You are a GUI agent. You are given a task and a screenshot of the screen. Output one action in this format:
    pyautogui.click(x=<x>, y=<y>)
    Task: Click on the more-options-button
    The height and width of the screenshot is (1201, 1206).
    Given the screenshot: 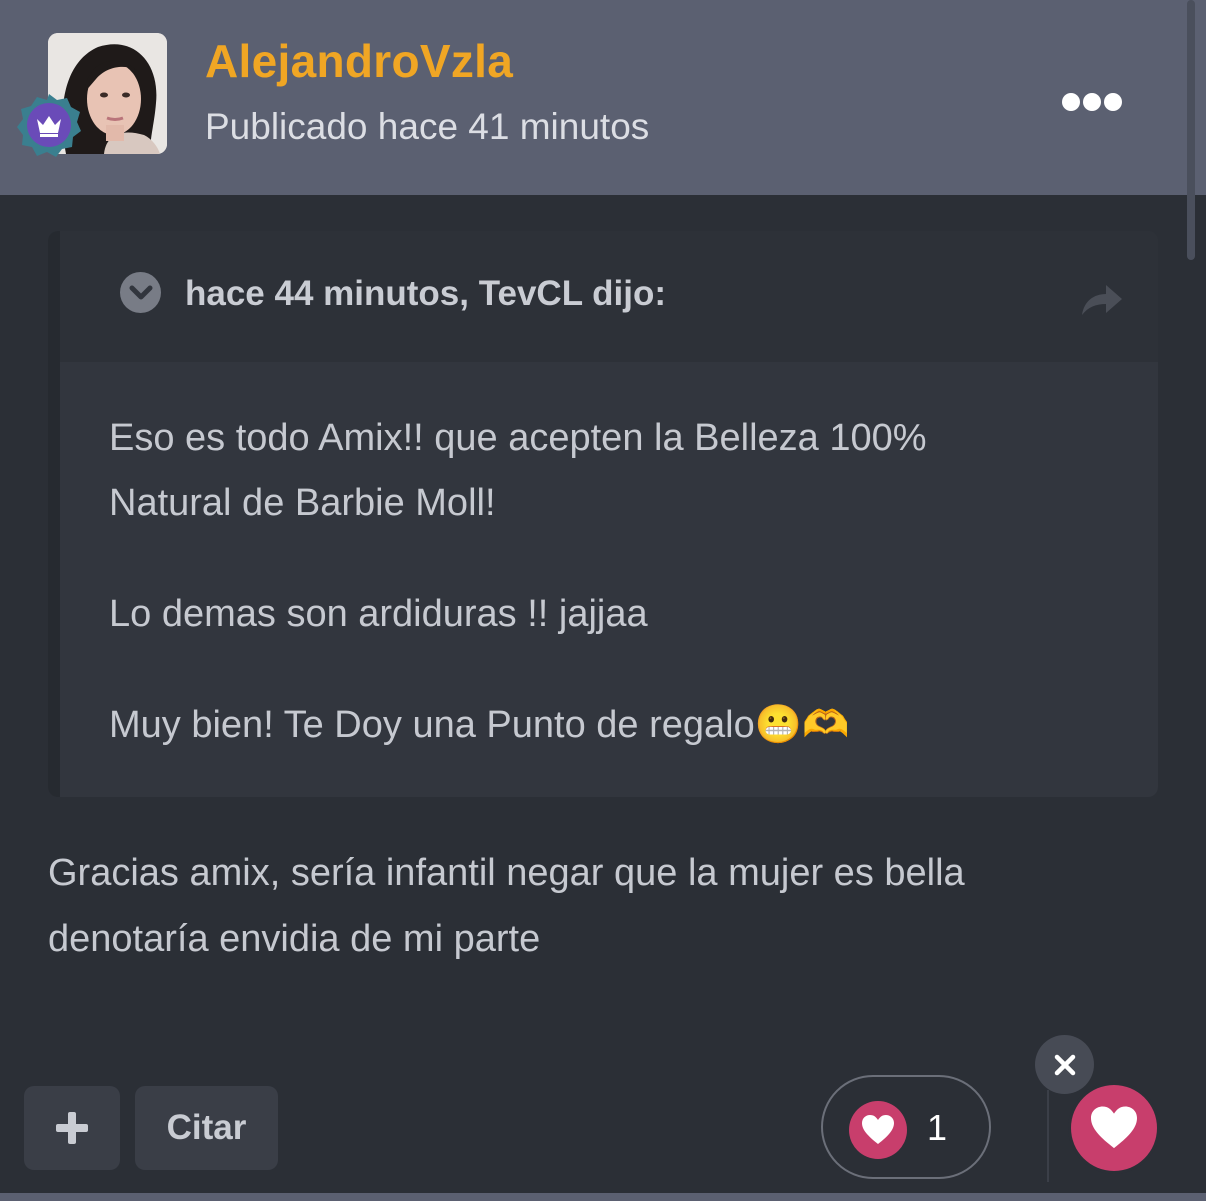 What is the action you would take?
    pyautogui.click(x=1092, y=103)
    